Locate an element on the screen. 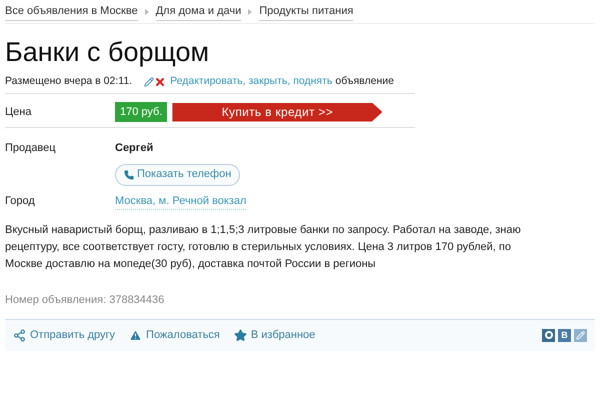 This screenshot has height=400, width=600. close-icon is located at coordinates (160, 82).